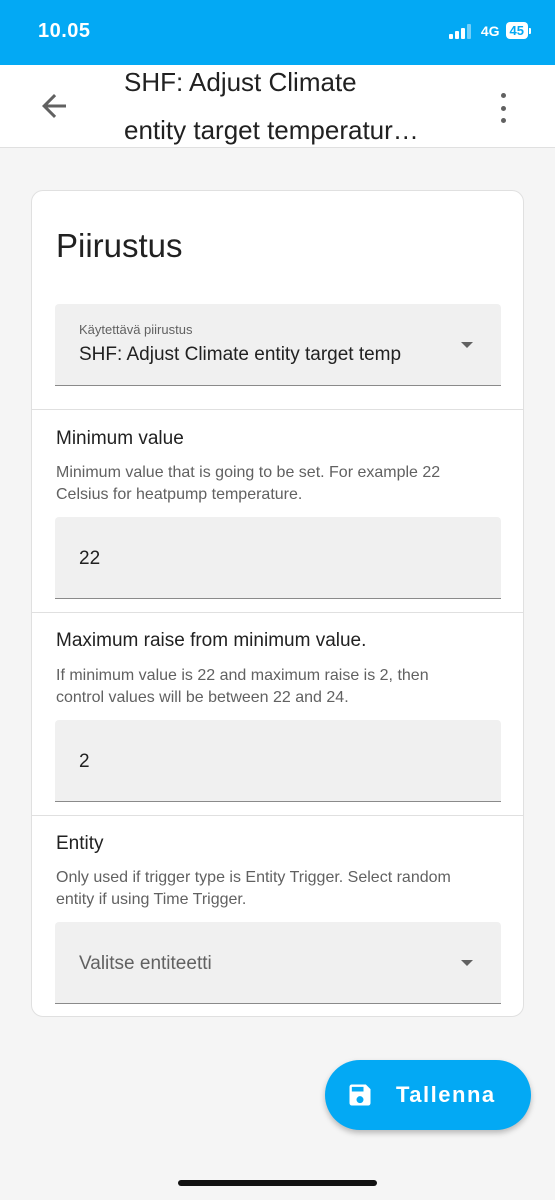 The height and width of the screenshot is (1200, 555). What do you see at coordinates (211, 640) in the screenshot?
I see `max-raise-title: Maximum raise from minimum value.` at bounding box center [211, 640].